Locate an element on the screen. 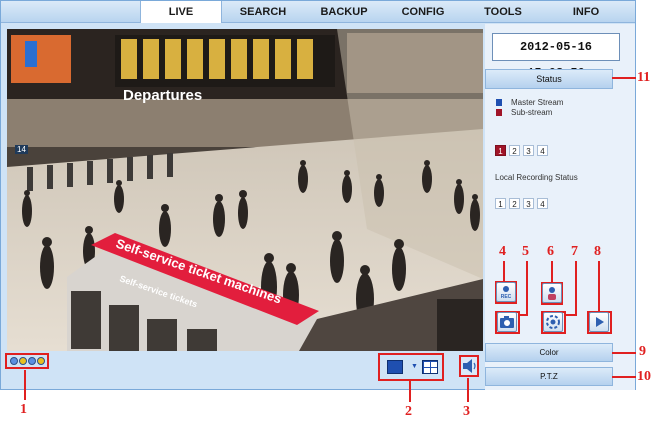 Image resolution: width=657 pixels, height=422 pixels. callout-line-5b is located at coordinates (523, 315).